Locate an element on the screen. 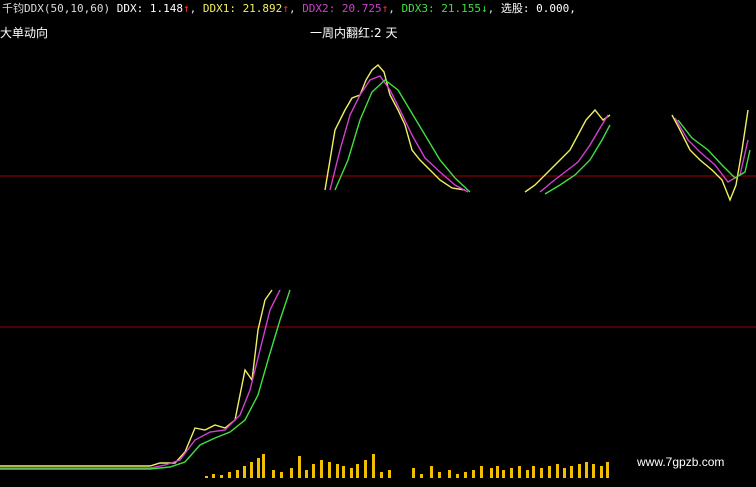 This screenshot has height=487, width=756. ddx2-line-right is located at coordinates (711, 150).